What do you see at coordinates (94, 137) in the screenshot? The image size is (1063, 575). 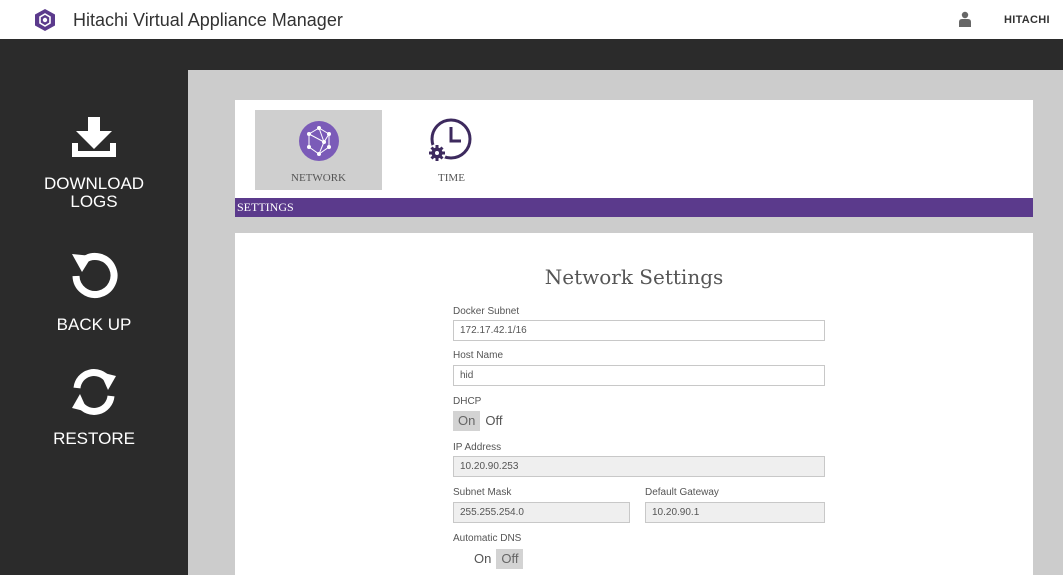 I see `download-icon` at bounding box center [94, 137].